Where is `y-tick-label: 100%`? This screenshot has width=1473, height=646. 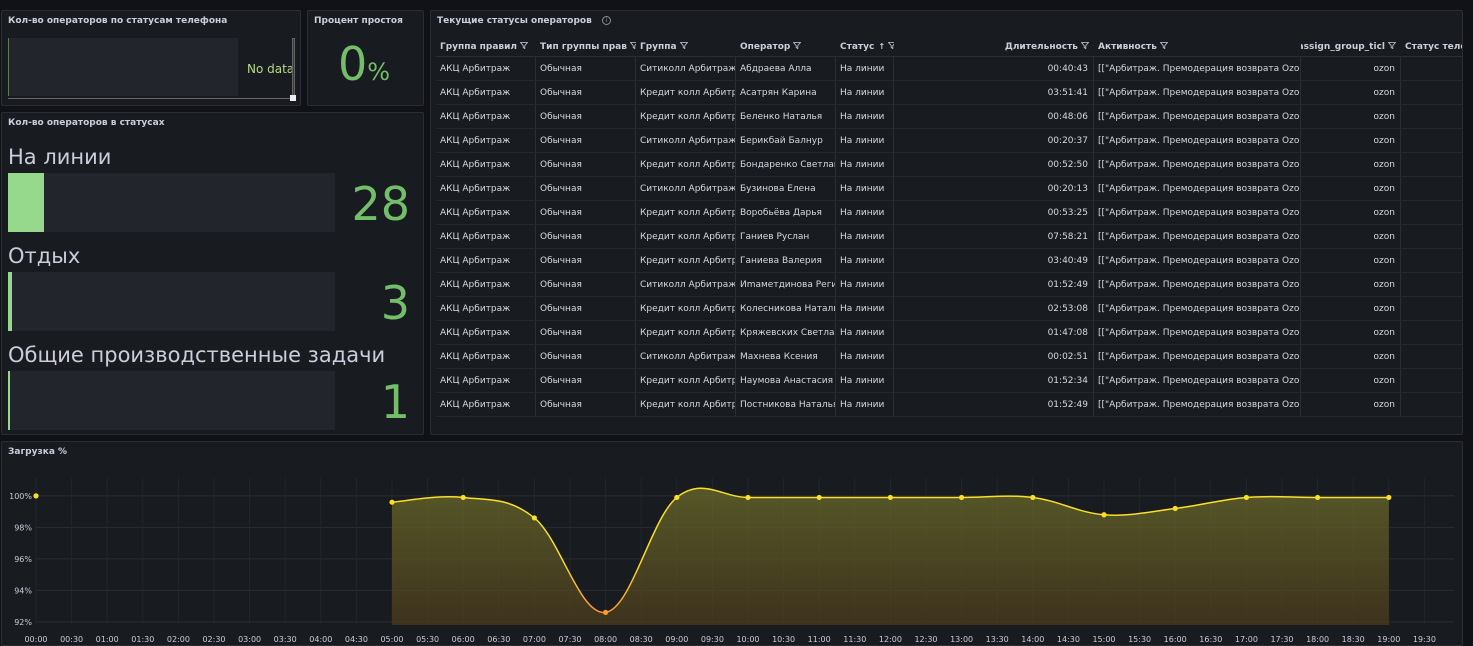
y-tick-label: 100% is located at coordinates (20, 496).